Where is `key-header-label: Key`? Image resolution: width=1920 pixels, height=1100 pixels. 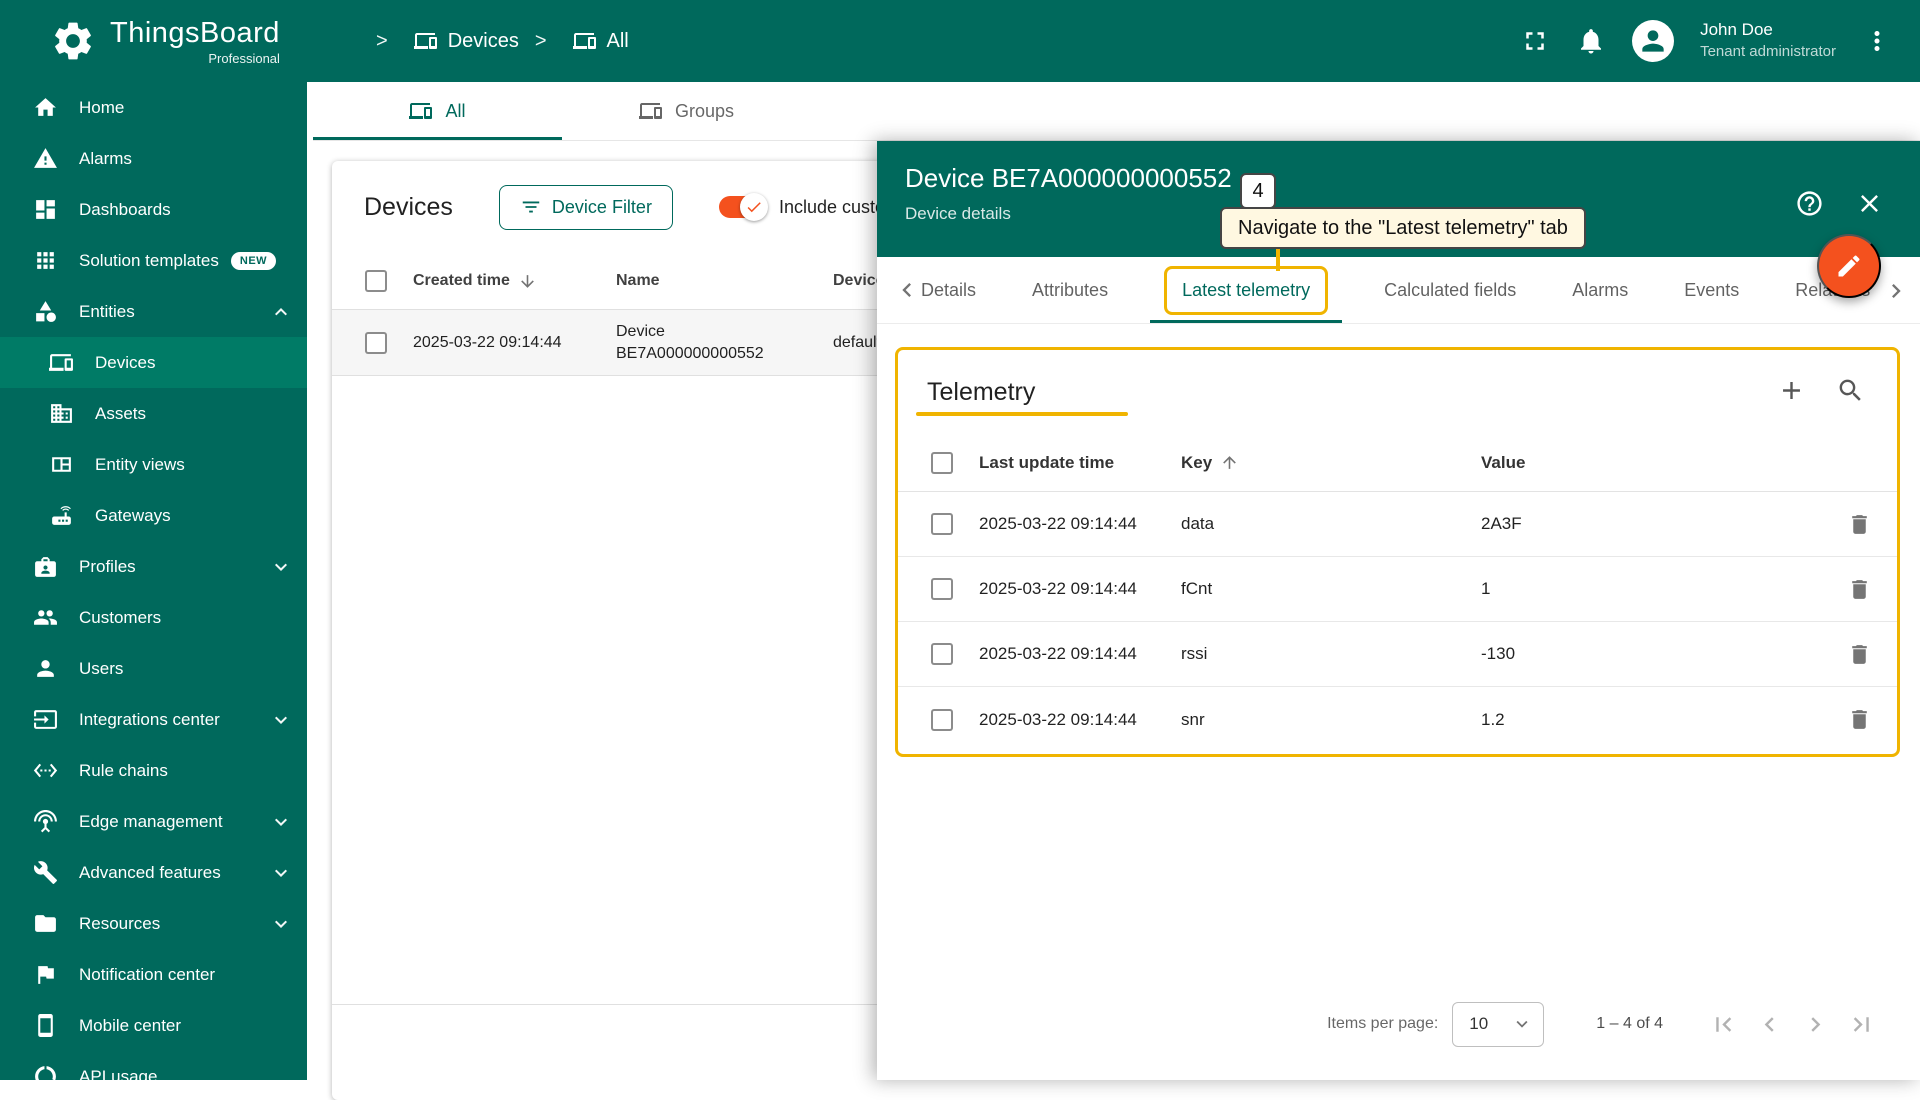
key-header-label: Key is located at coordinates (1197, 462).